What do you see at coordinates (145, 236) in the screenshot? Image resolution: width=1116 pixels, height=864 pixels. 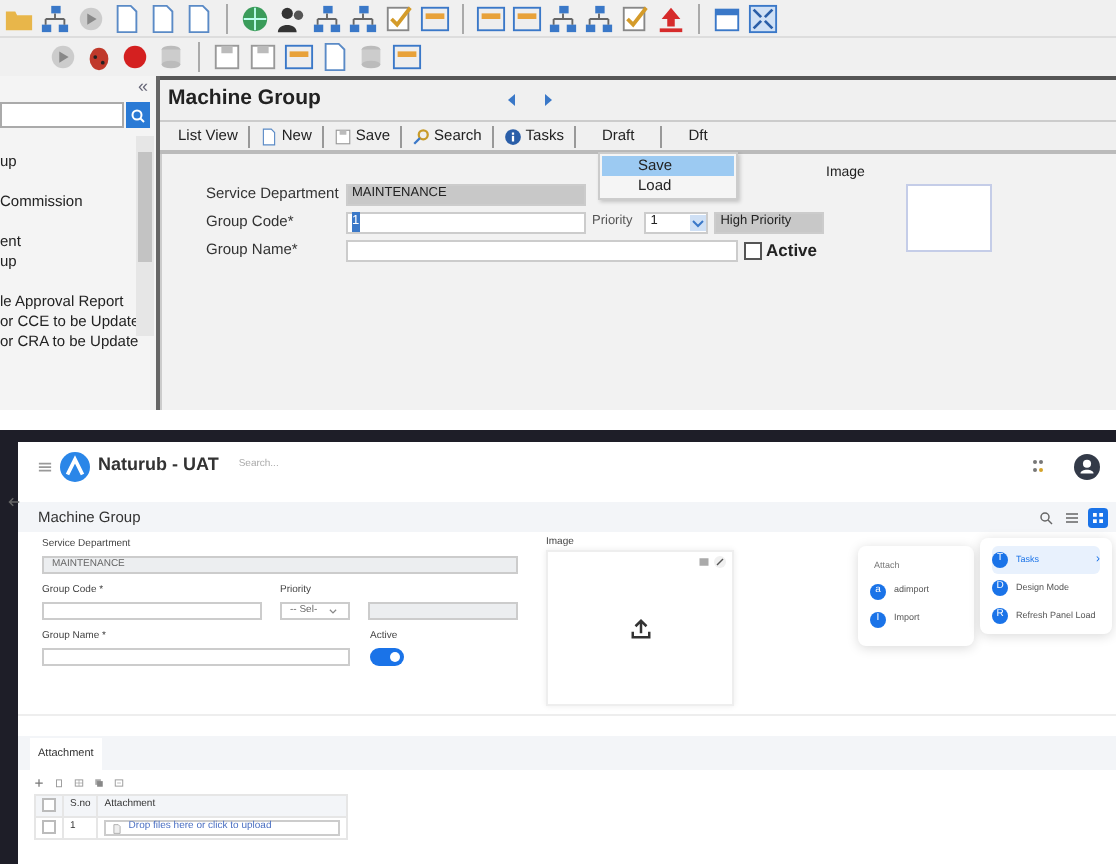 I see `scrollbar` at bounding box center [145, 236].